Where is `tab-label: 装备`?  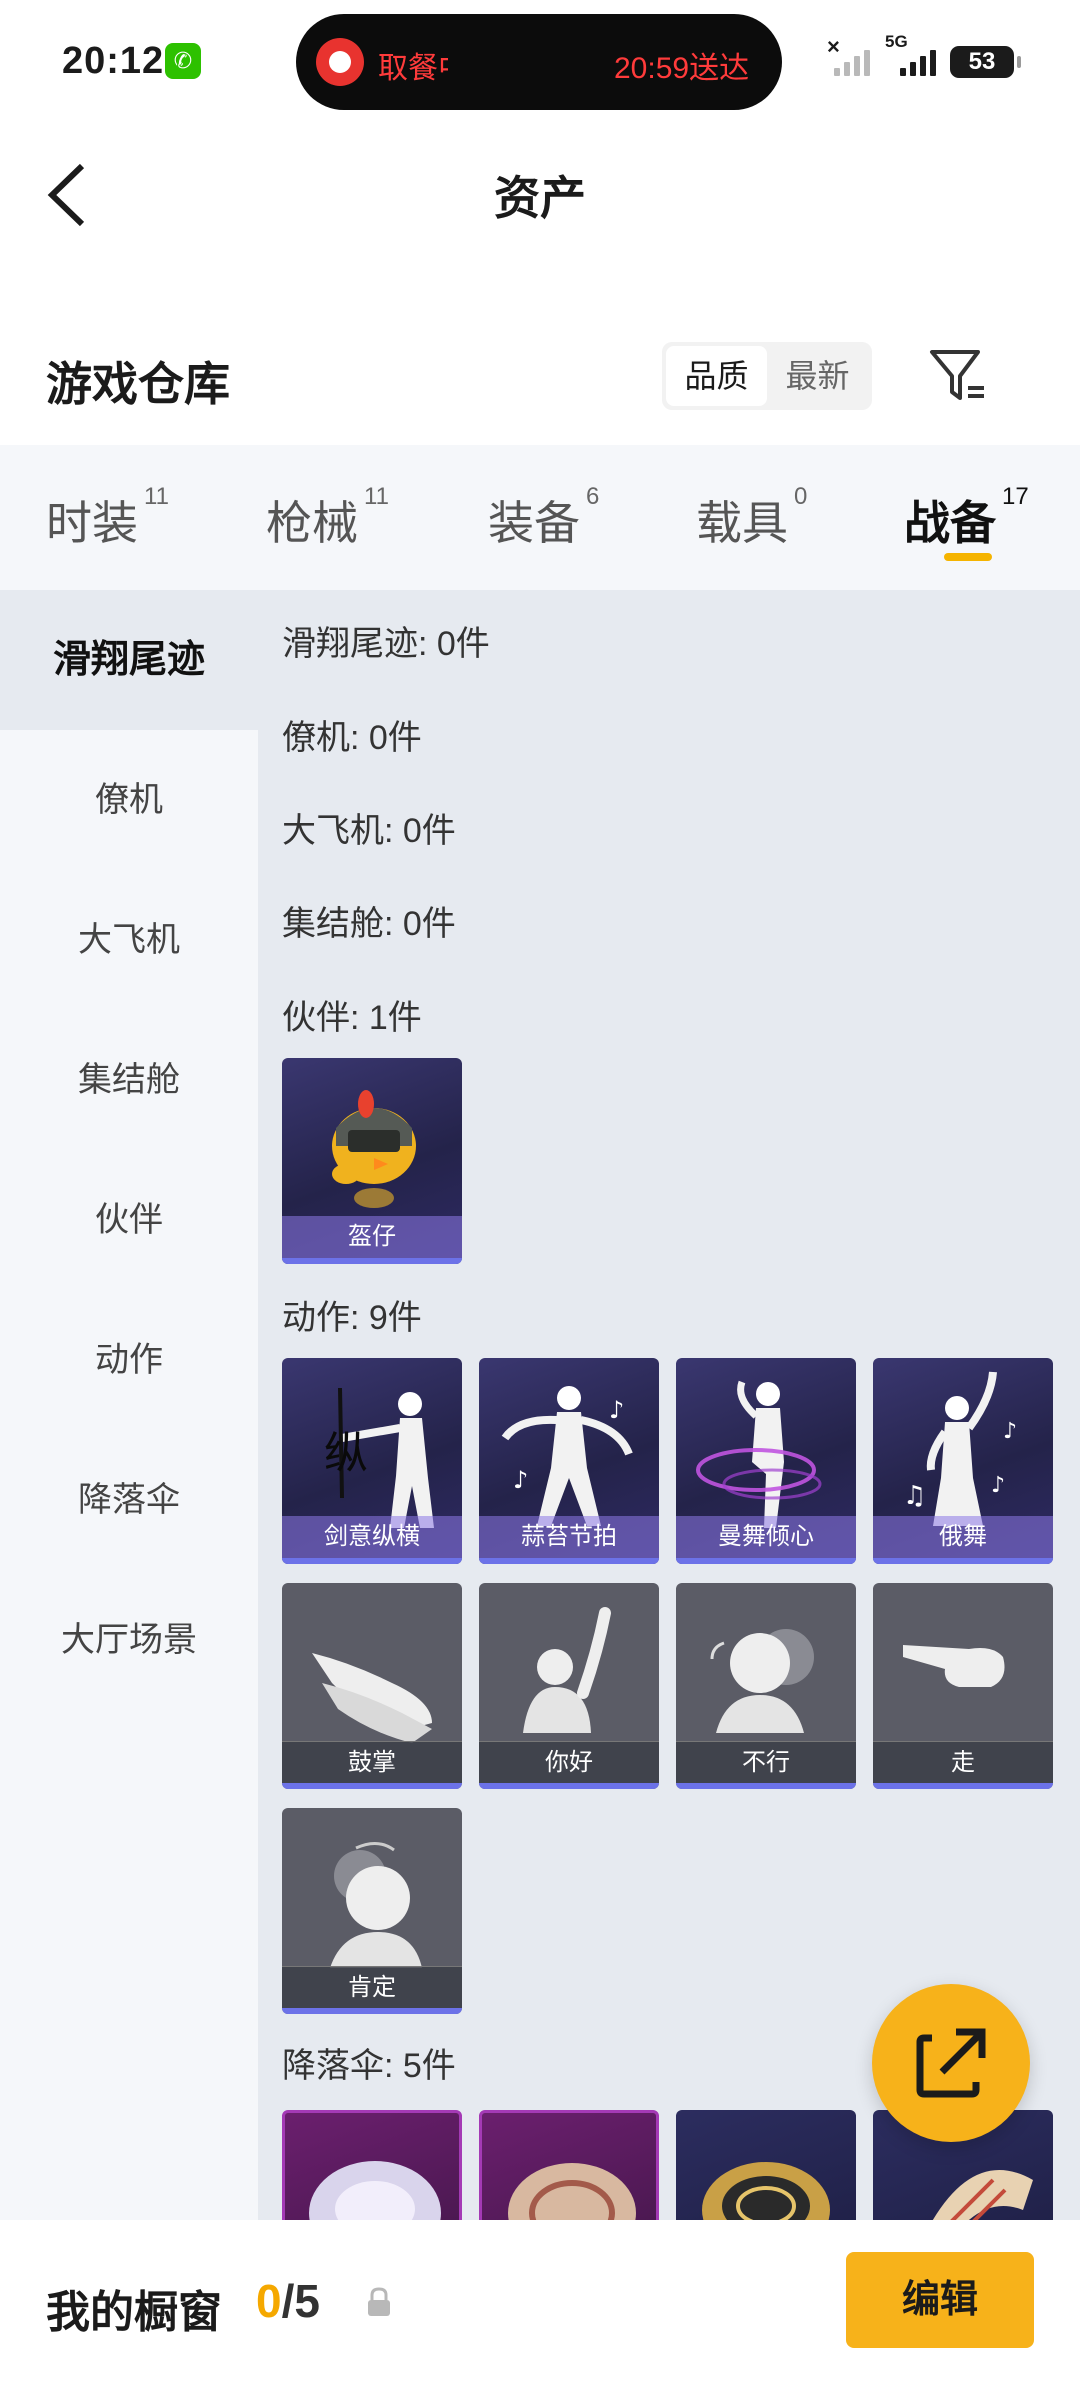
tab-label: 装备 is located at coordinates (534, 523).